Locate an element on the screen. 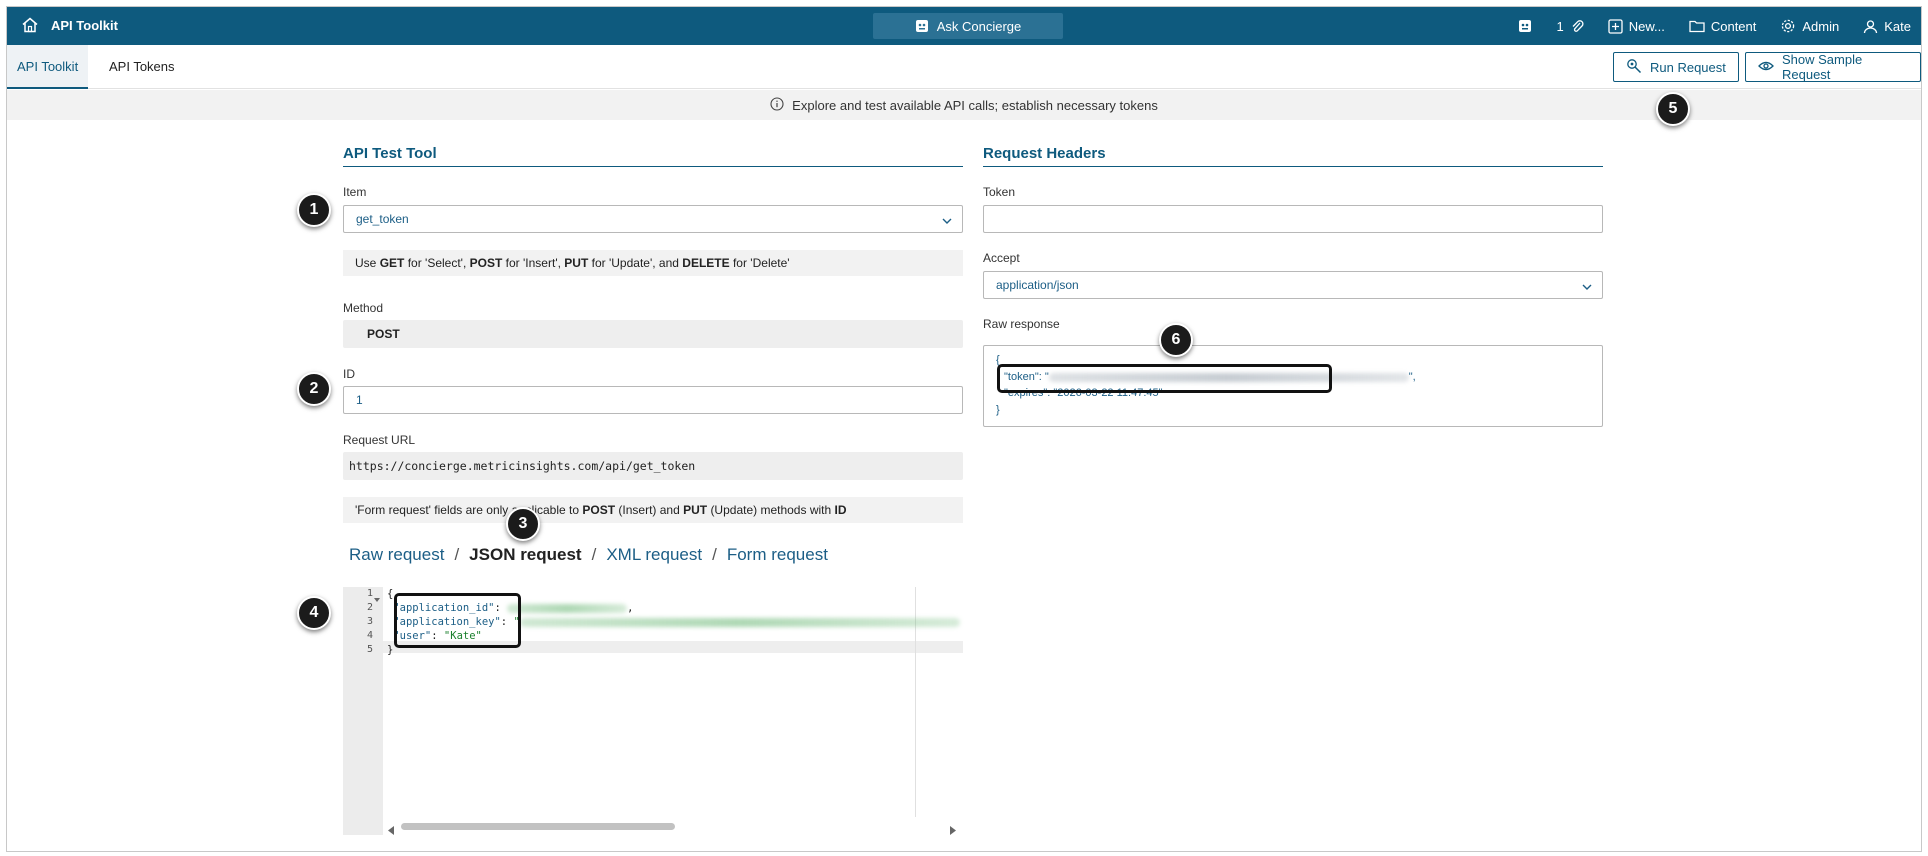 The width and height of the screenshot is (1928, 856). request-url-label: Request URL is located at coordinates (379, 440).